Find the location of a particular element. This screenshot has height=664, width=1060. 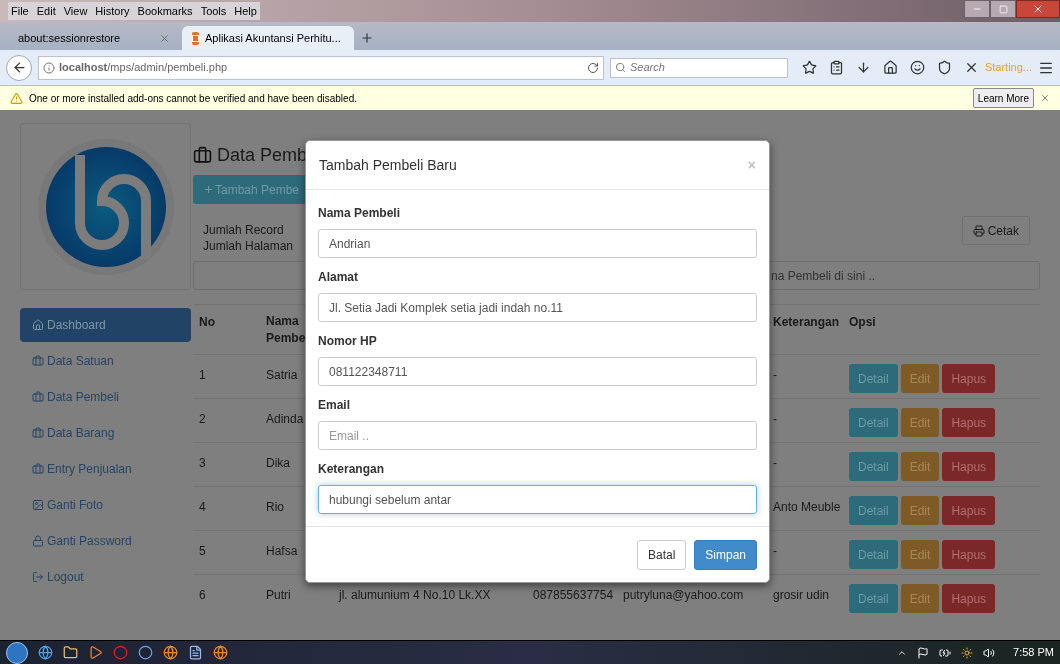

menu-item: History is located at coordinates (112, 11).